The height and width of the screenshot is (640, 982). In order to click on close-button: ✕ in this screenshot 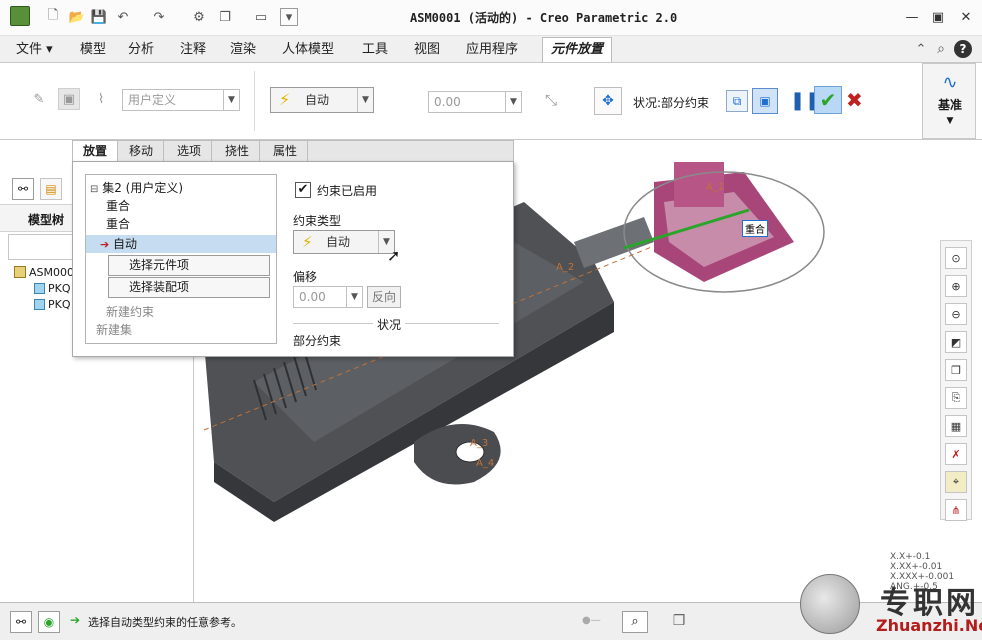, I will do `click(966, 17)`.